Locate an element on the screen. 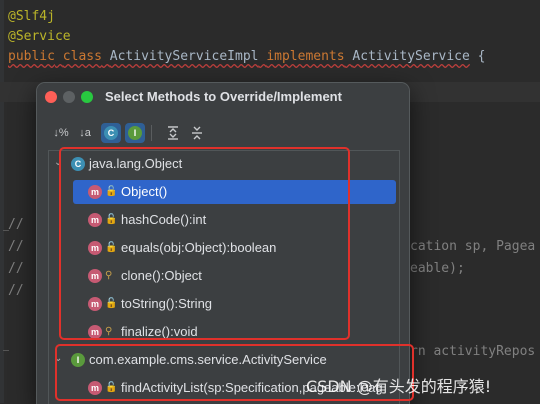 The height and width of the screenshot is (404, 540). close-window-button is located at coordinates (51, 97).